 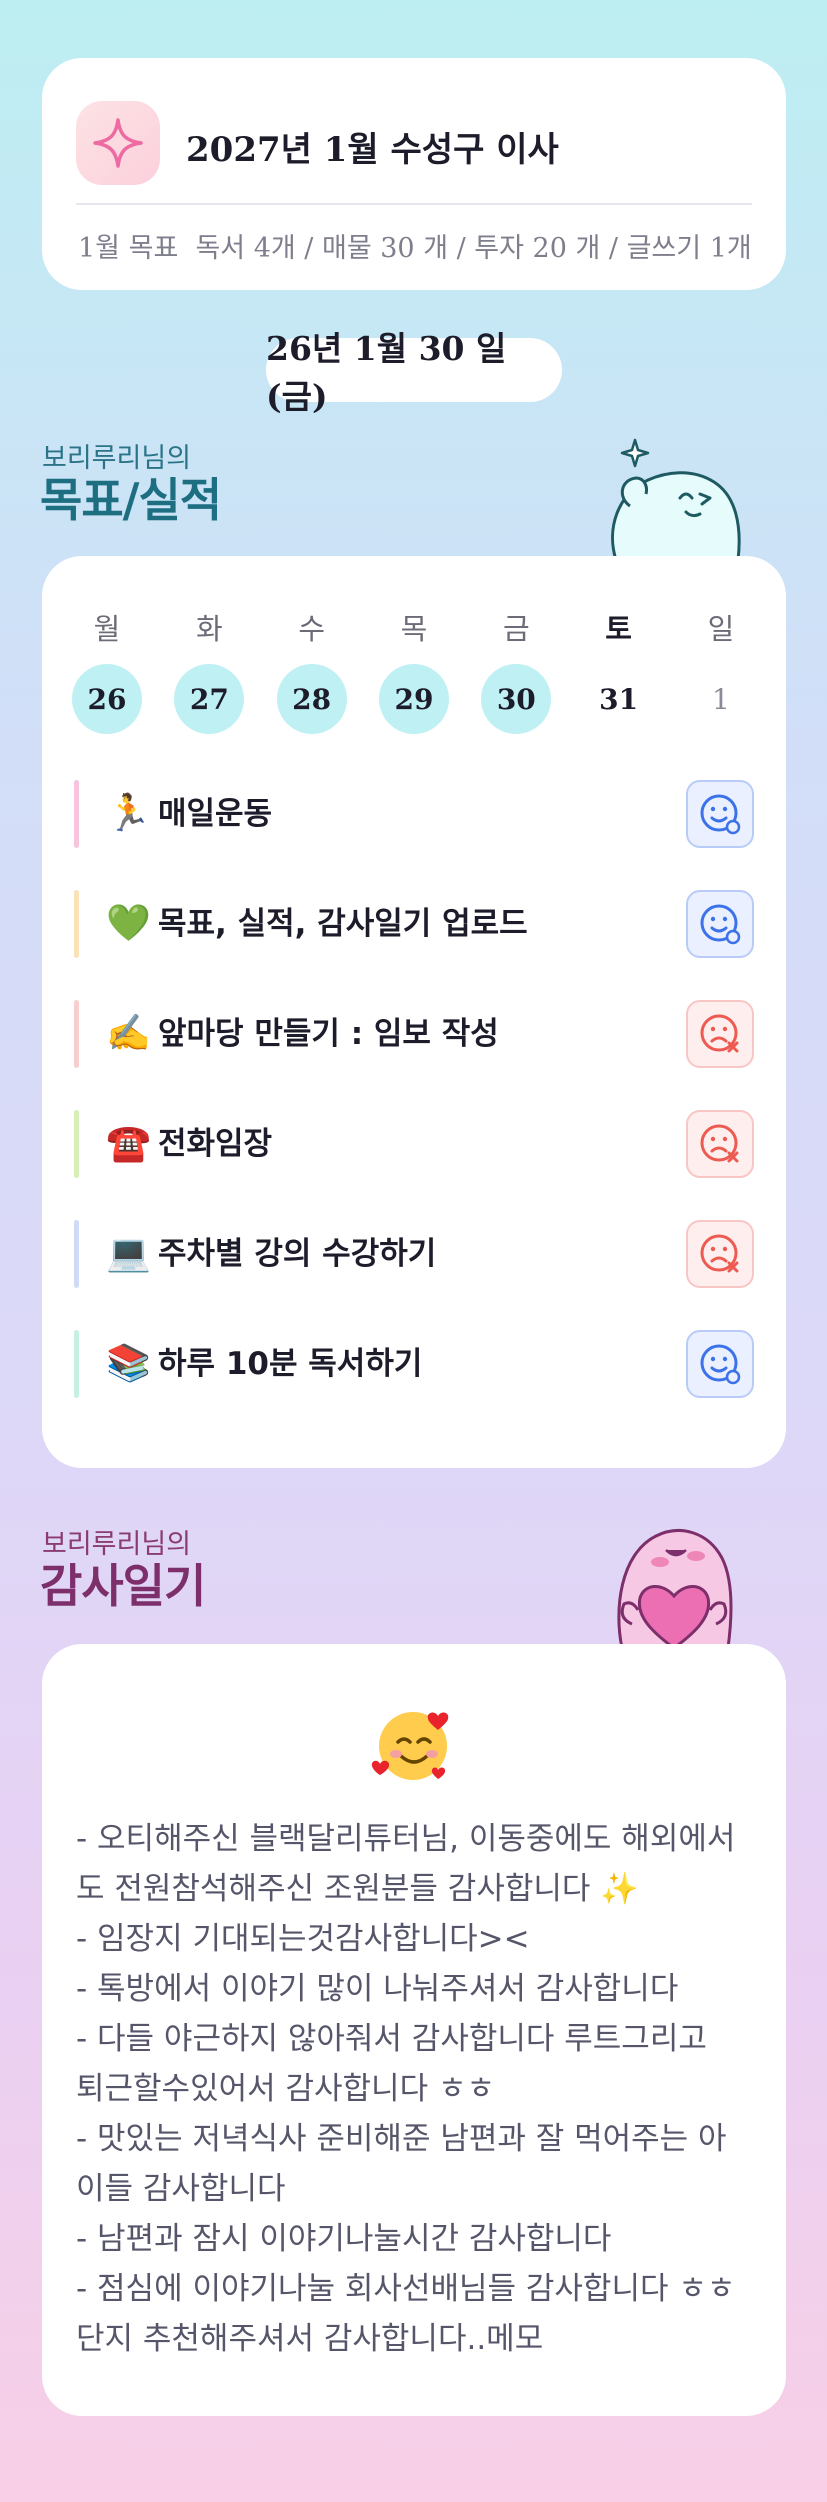 I want to click on monthly-goals: 1월 목표 독서 4개 / 매물 30 개 / 투자 20 개 / 글쓰기 1개, so click(x=415, y=248).